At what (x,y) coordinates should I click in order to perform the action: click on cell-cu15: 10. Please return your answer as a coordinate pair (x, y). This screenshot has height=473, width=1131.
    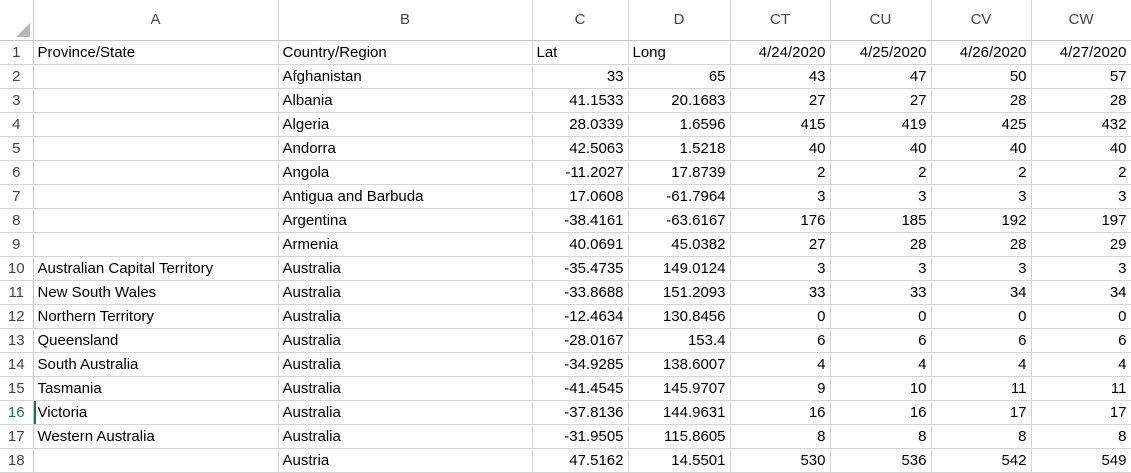
    Looking at the image, I should click on (881, 388).